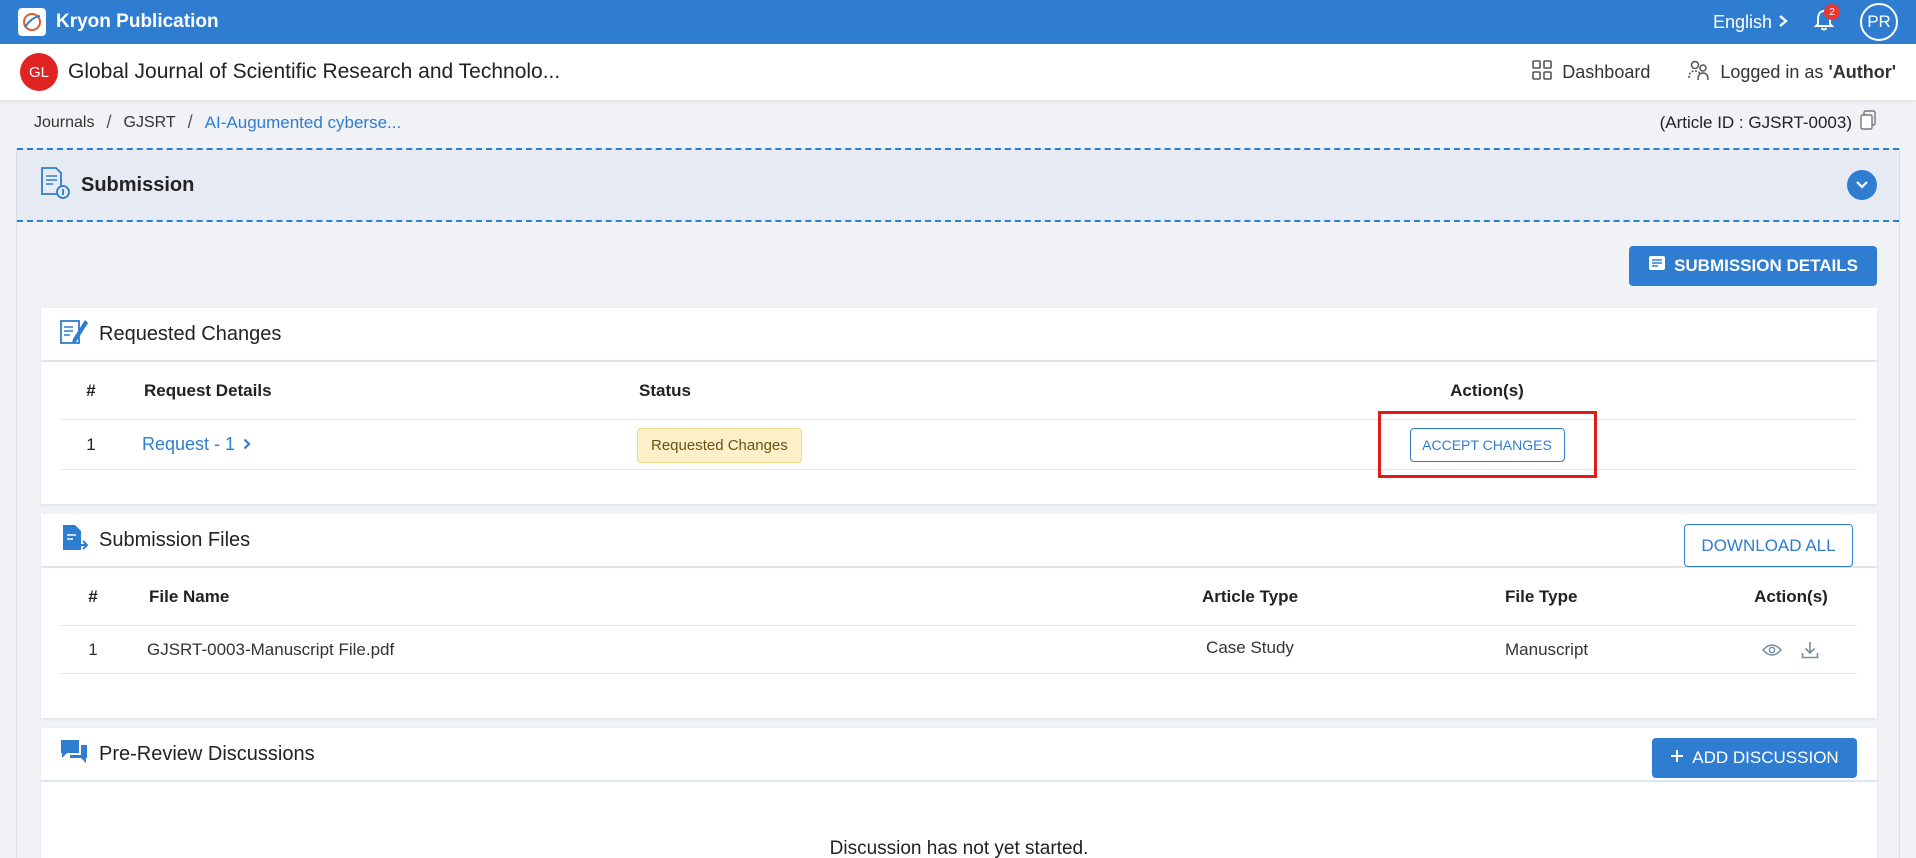 The height and width of the screenshot is (858, 1916). What do you see at coordinates (1606, 71) in the screenshot?
I see `dashboard-label: Dashboard` at bounding box center [1606, 71].